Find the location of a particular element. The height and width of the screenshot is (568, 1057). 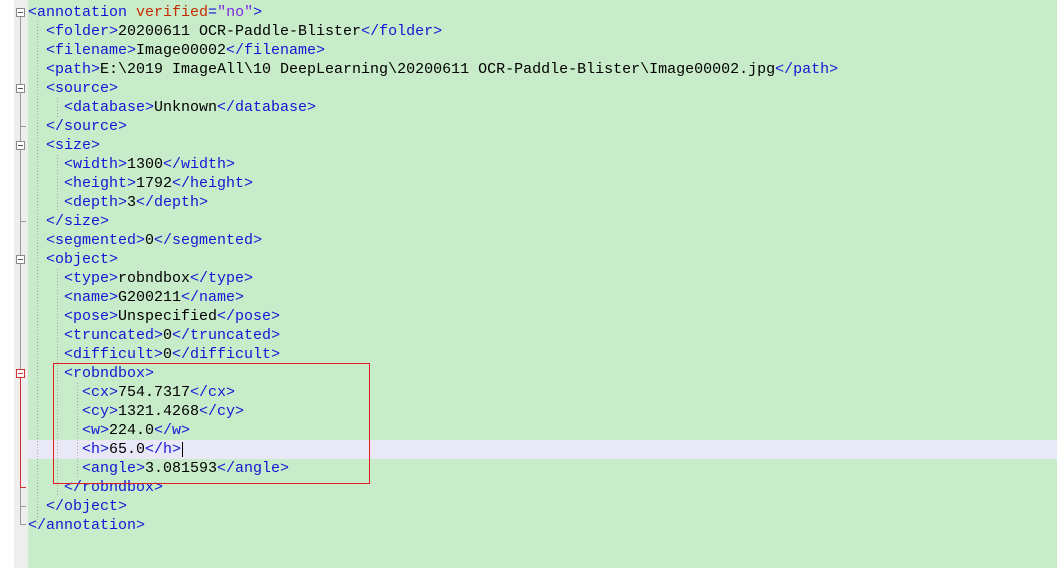

xml-tag: </object> is located at coordinates (78, 506).